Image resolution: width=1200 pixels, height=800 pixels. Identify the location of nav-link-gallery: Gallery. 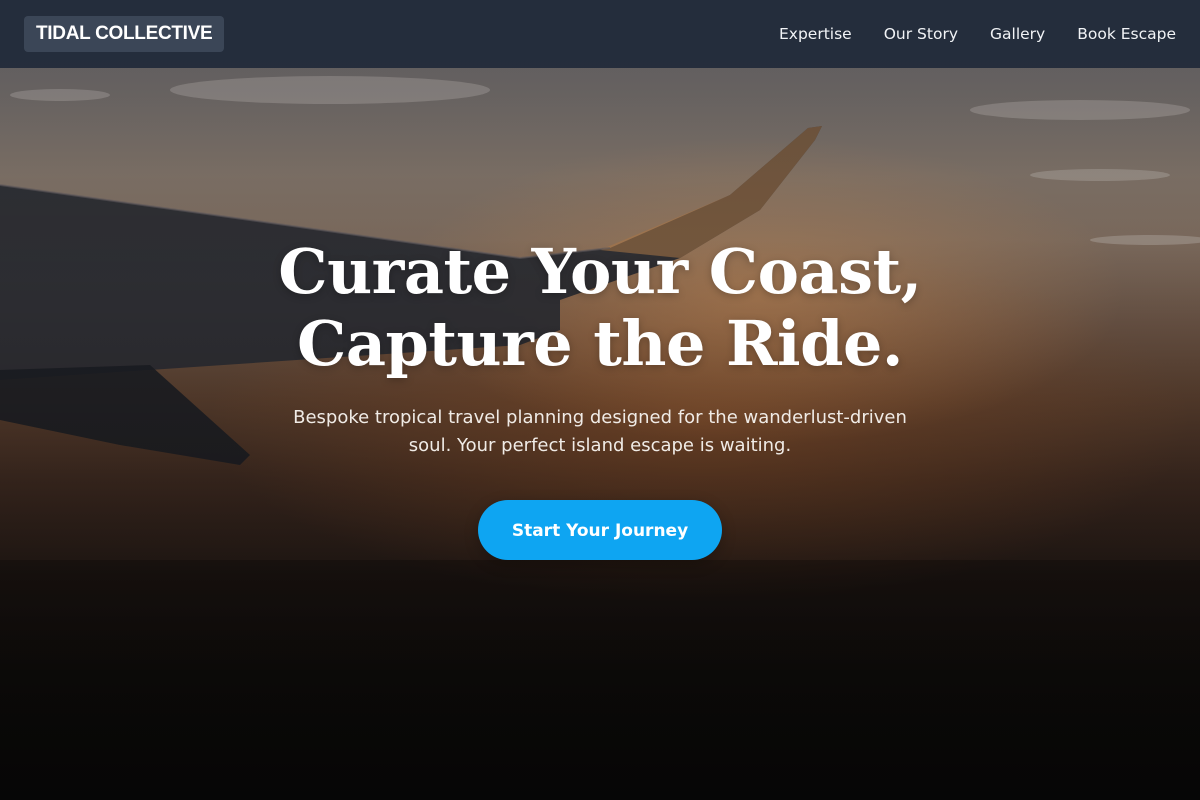
(1017, 34).